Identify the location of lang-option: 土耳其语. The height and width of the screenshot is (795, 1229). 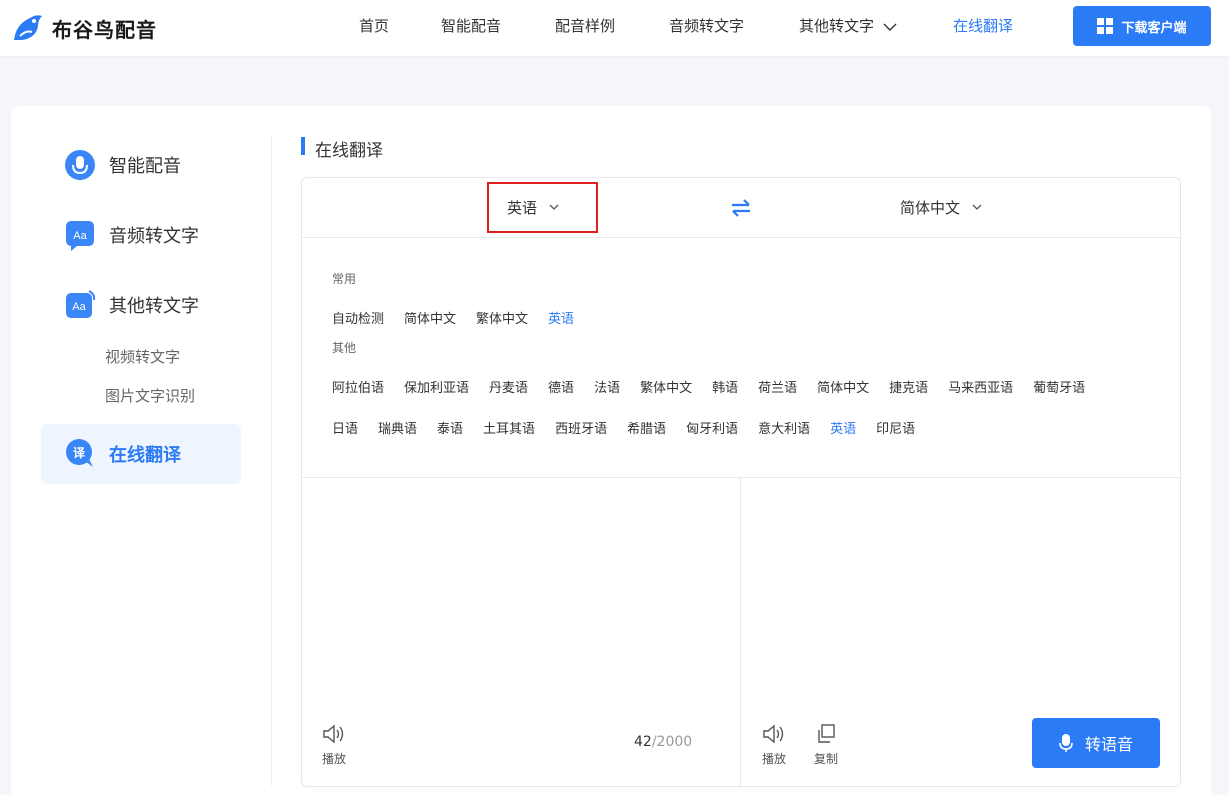
(509, 427).